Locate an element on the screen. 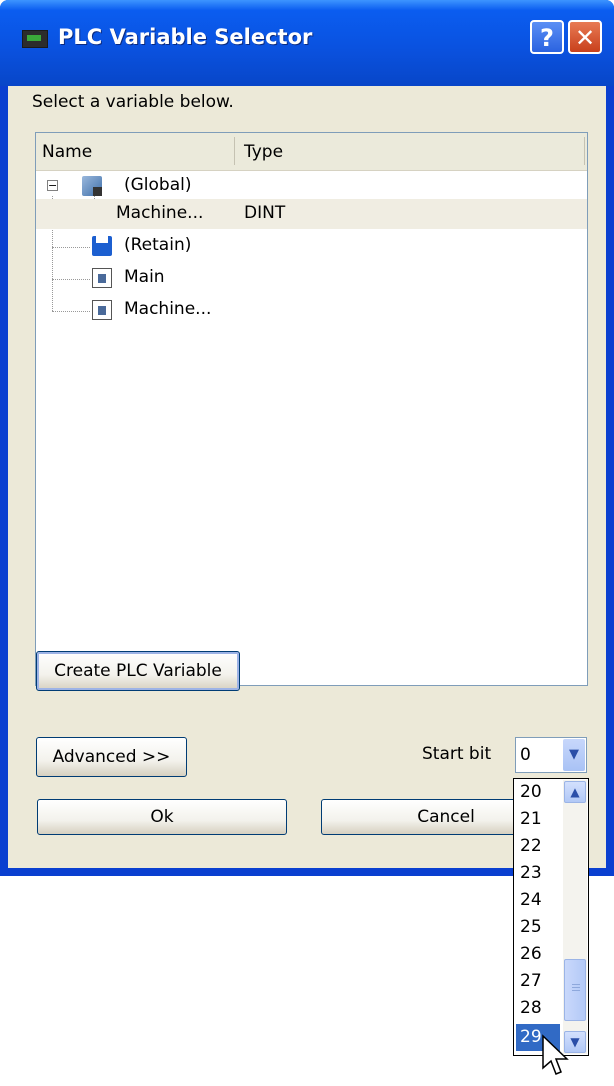 The width and height of the screenshot is (614, 1086). column-header-type: Type is located at coordinates (263, 152).